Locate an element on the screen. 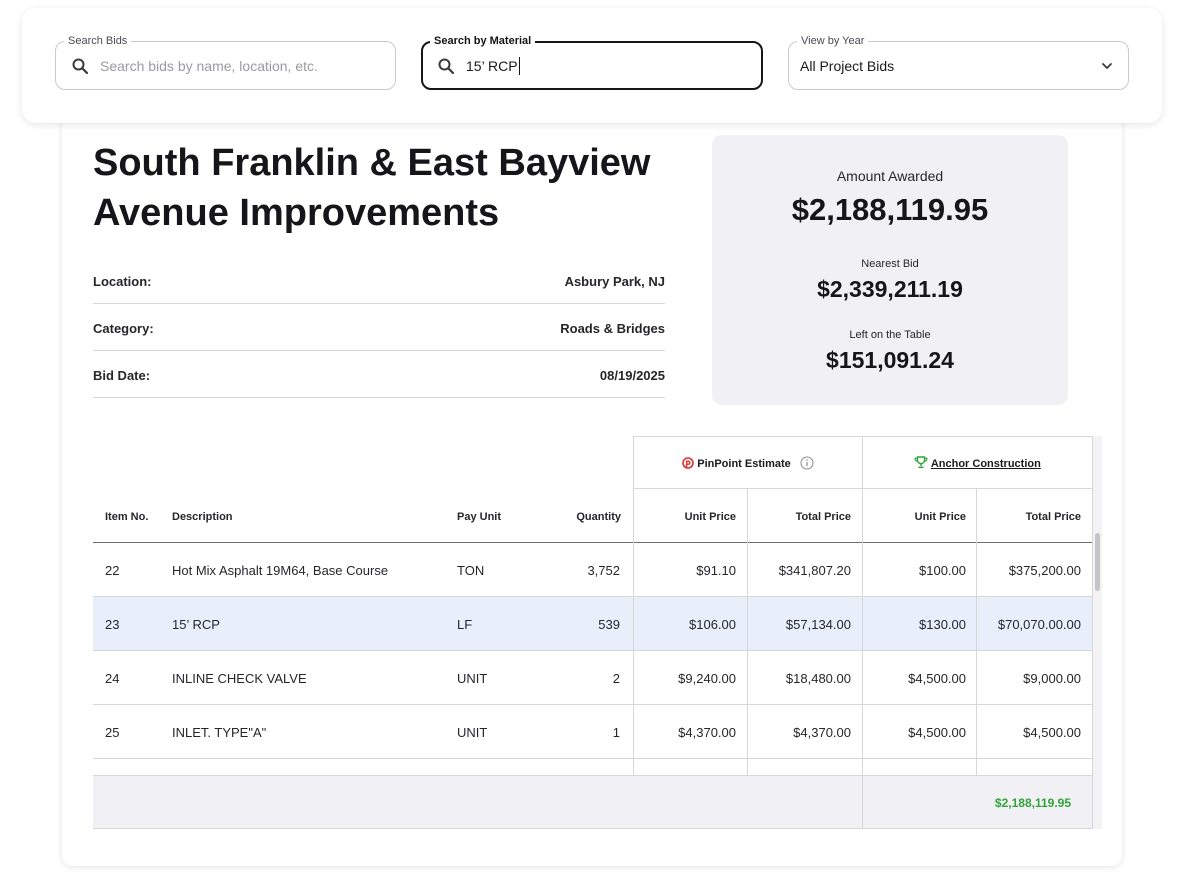 The width and height of the screenshot is (1184, 896). col-header-win-unit-price: Unit Price is located at coordinates (940, 517).